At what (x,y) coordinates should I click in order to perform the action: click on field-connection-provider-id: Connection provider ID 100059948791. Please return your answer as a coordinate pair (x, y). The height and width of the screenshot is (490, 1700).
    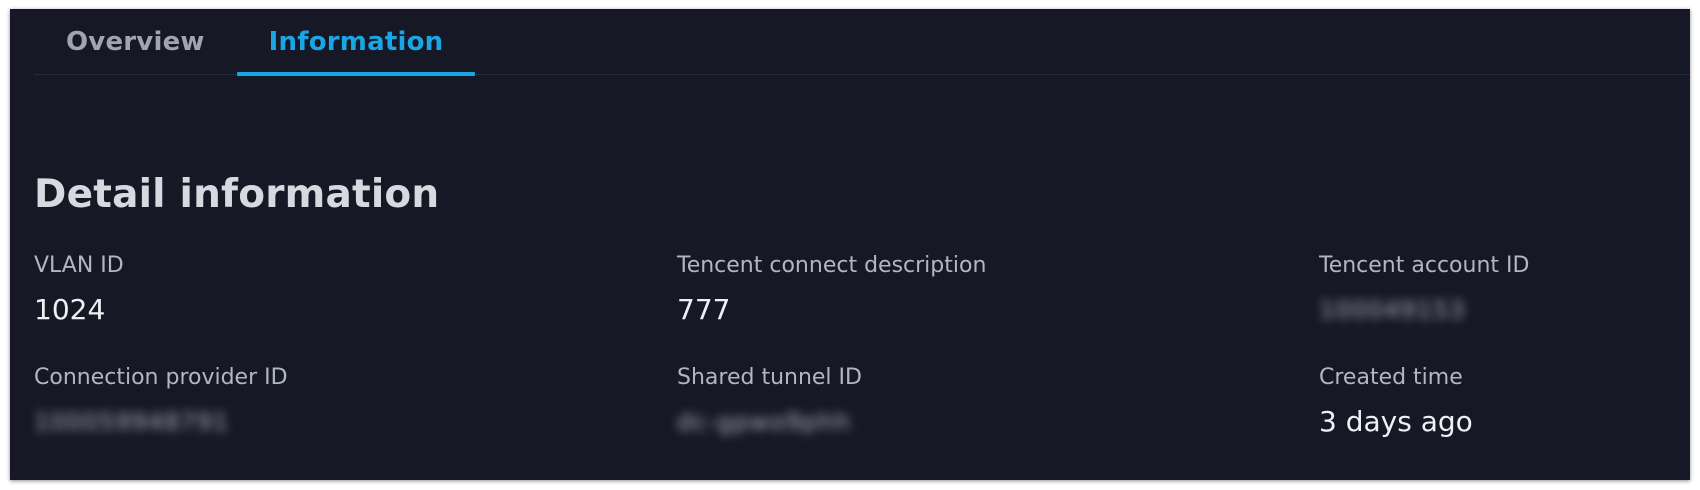
    Looking at the image, I should click on (314, 401).